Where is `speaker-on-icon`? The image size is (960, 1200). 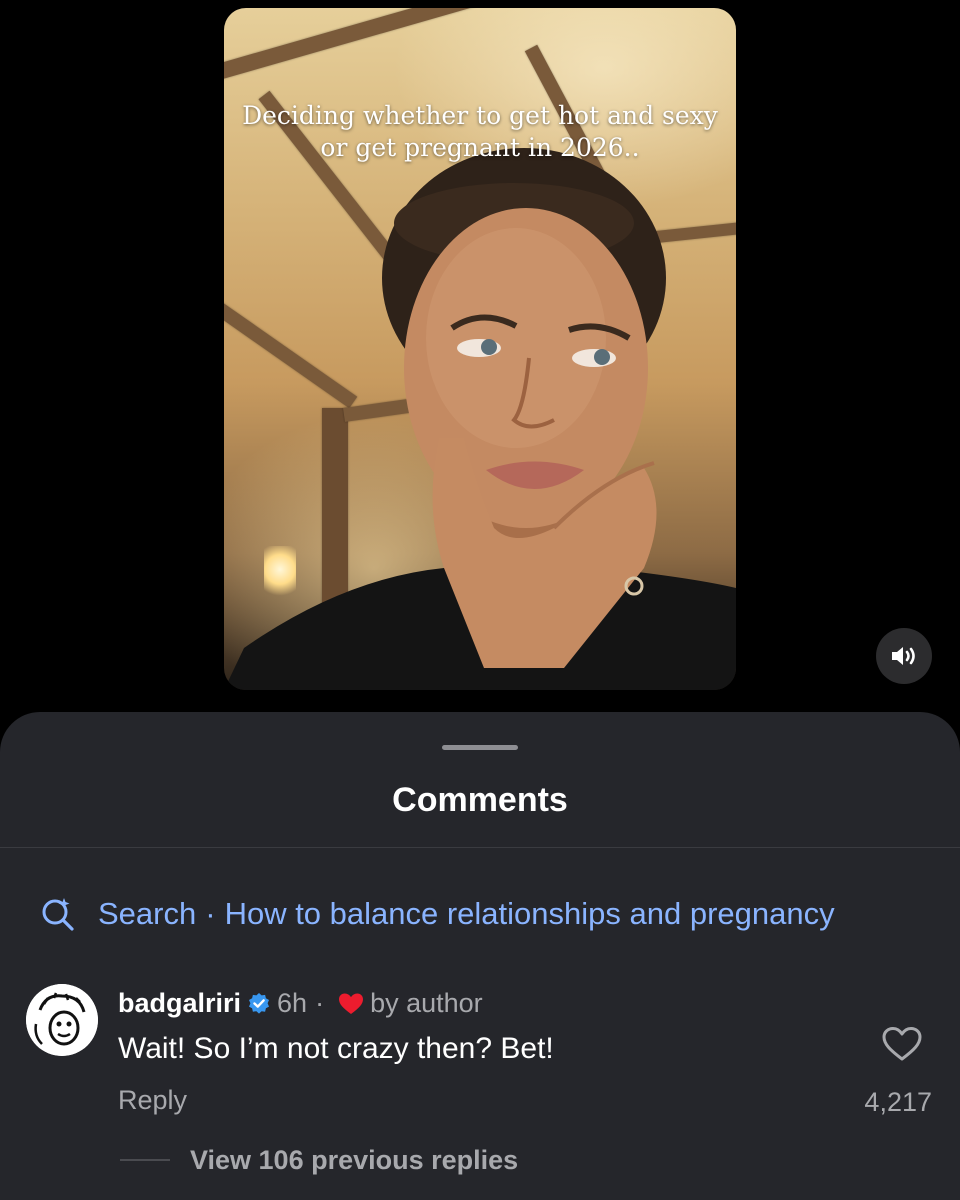 speaker-on-icon is located at coordinates (903, 656).